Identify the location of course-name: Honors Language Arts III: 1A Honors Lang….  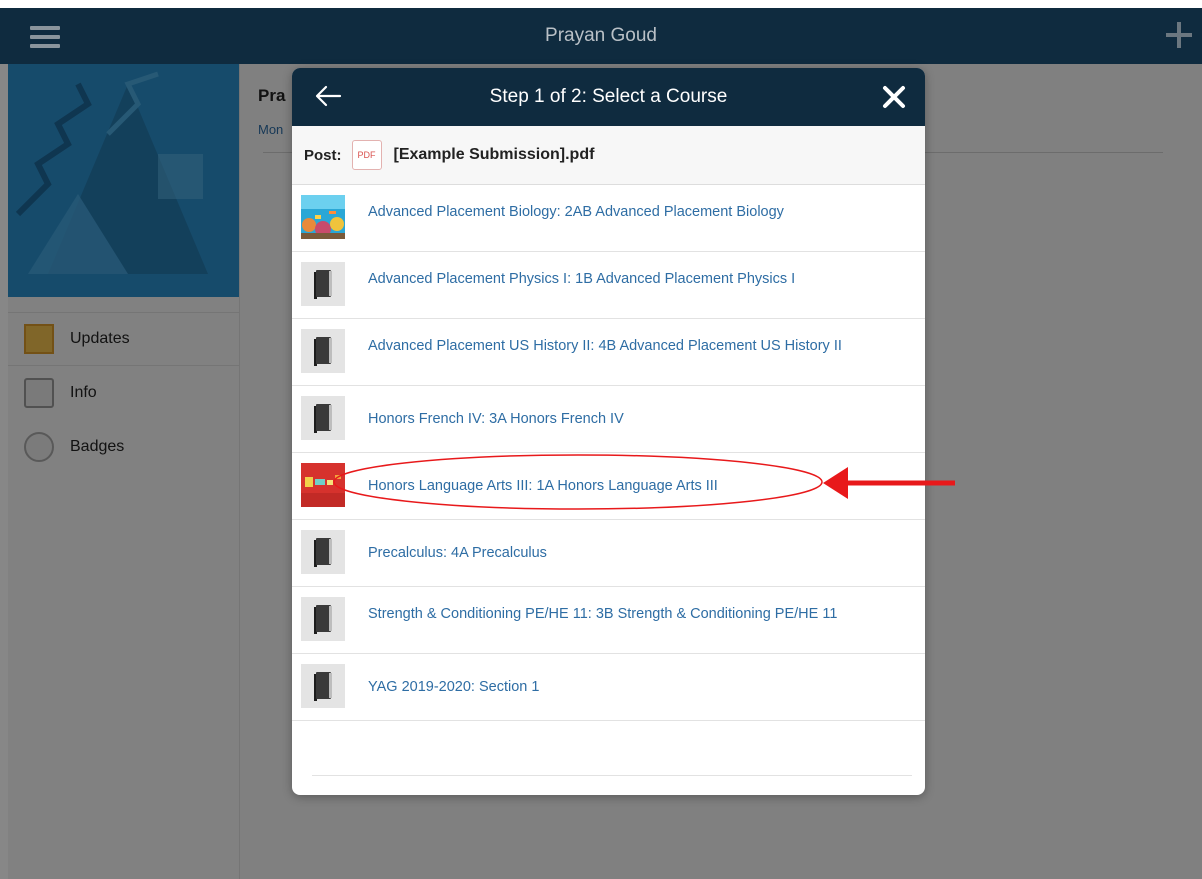
(613, 486).